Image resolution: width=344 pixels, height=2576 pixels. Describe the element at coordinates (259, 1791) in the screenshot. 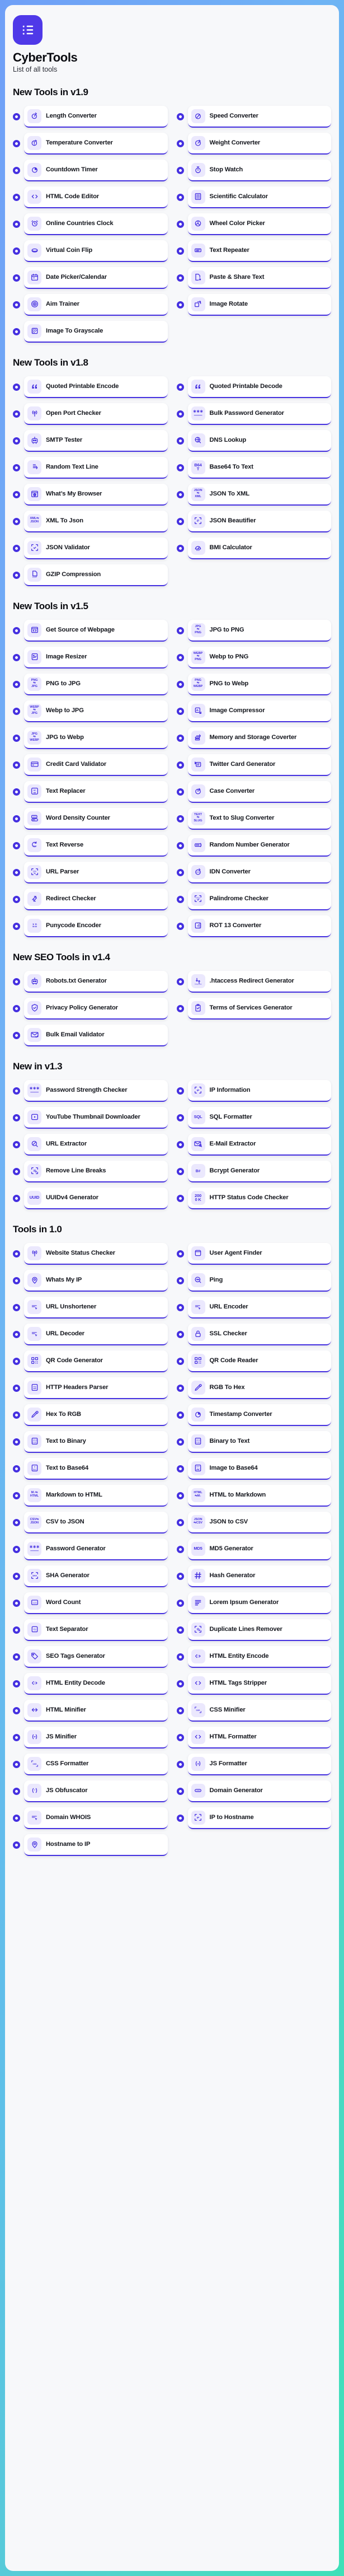

I see `tool-card: .com Domain Generator` at that location.